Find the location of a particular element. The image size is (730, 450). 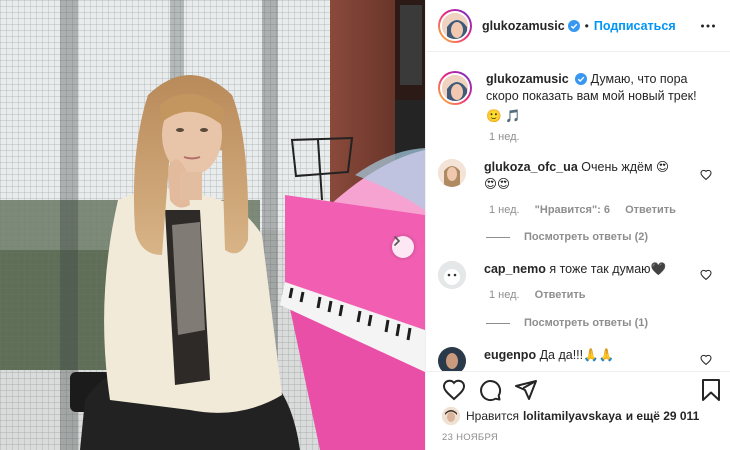

caption-emoji: 🙂 🎵 is located at coordinates (503, 116).